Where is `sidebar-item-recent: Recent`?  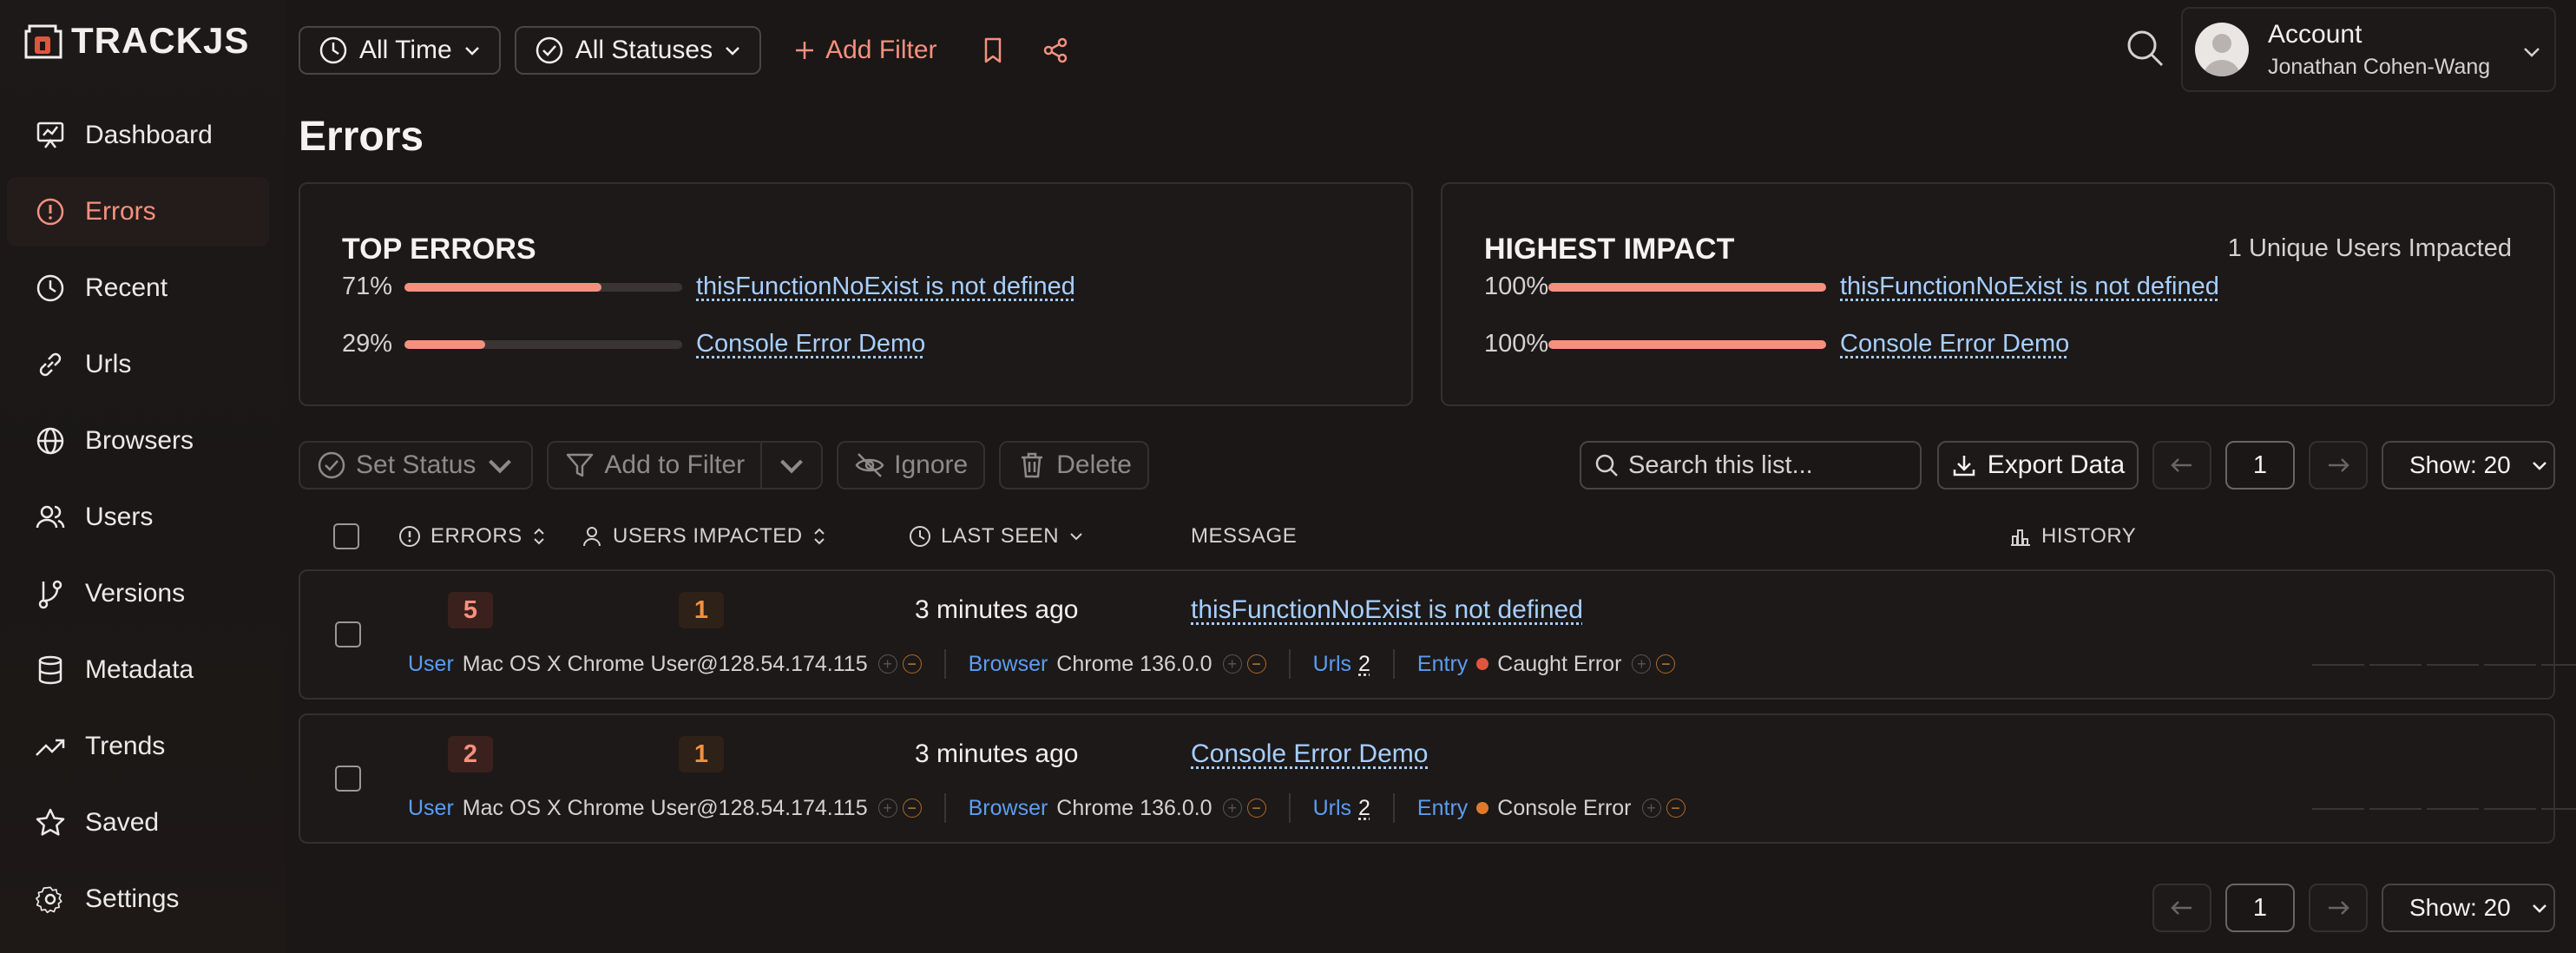
sidebar-item-recent: Recent is located at coordinates (138, 288).